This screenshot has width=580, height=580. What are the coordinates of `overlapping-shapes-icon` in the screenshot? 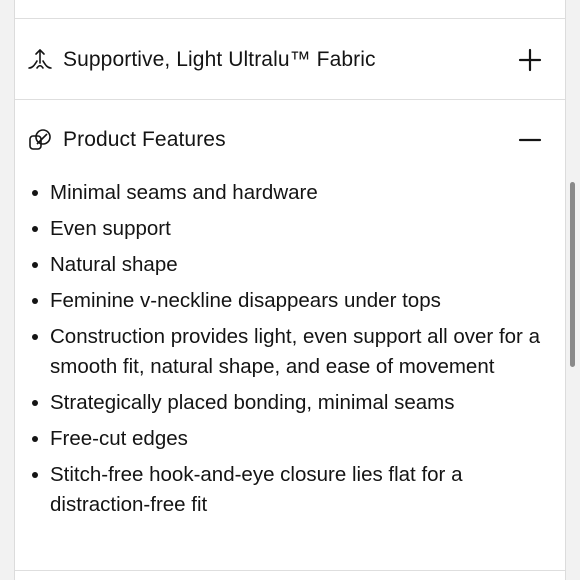 It's located at (40, 140).